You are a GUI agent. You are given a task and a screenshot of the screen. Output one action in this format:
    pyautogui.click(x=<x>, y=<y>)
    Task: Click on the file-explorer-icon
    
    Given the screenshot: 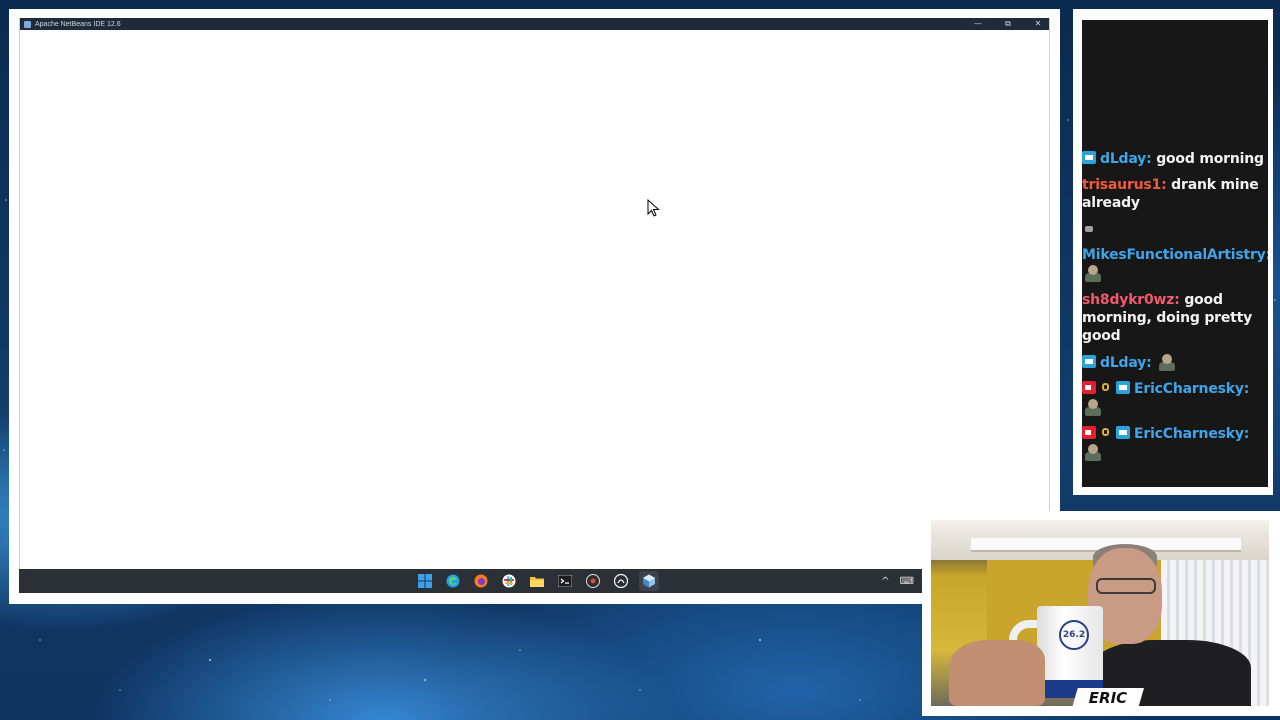 What is the action you would take?
    pyautogui.click(x=537, y=581)
    